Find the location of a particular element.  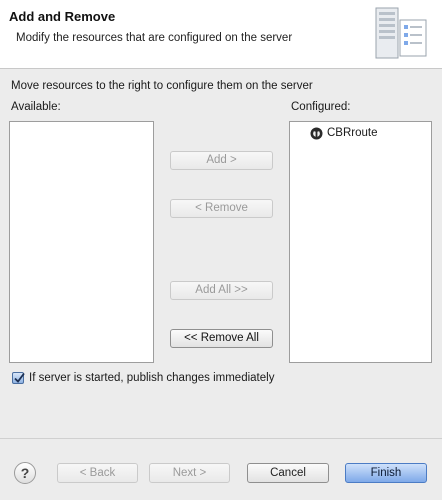

page-title: Add and Remove is located at coordinates (62, 16).